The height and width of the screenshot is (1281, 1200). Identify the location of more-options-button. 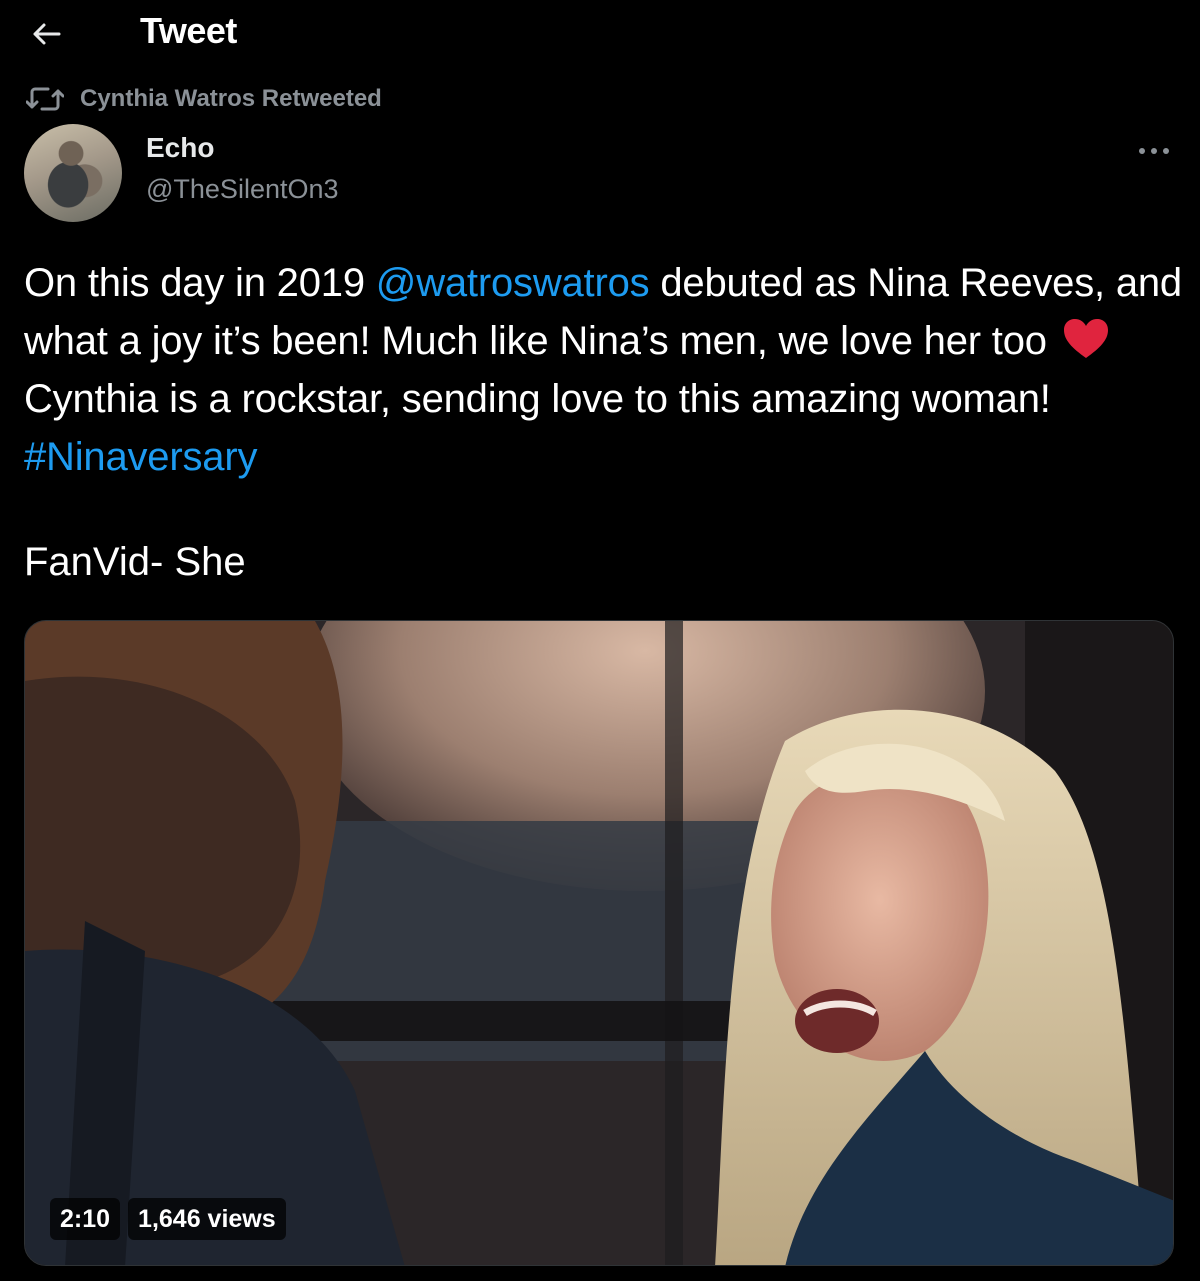
(1154, 151).